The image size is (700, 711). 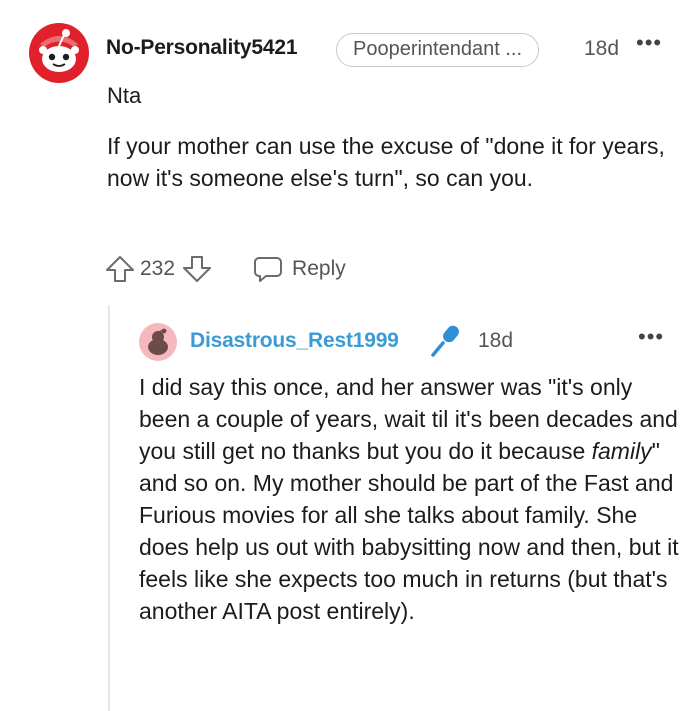 I want to click on microphone-icon, so click(x=445, y=341).